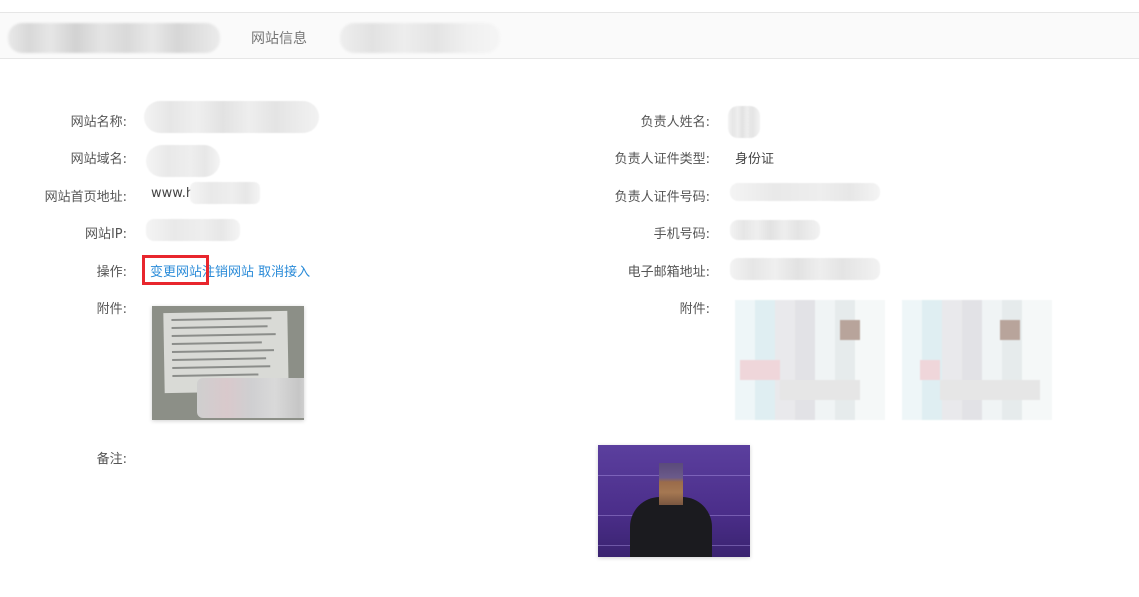 The image size is (1139, 597). Describe the element at coordinates (569, 36) in the screenshot. I see `tab-bar: 网站信息` at that location.